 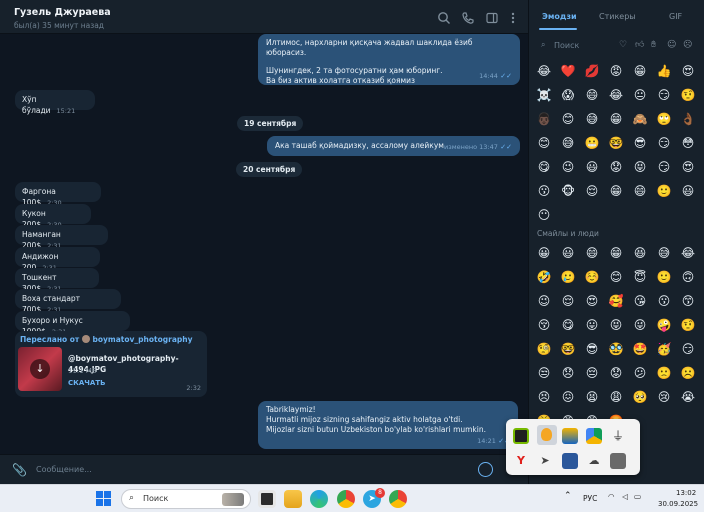 What do you see at coordinates (618, 436) in the screenshot?
I see `usb-icon: ⏚` at bounding box center [618, 436].